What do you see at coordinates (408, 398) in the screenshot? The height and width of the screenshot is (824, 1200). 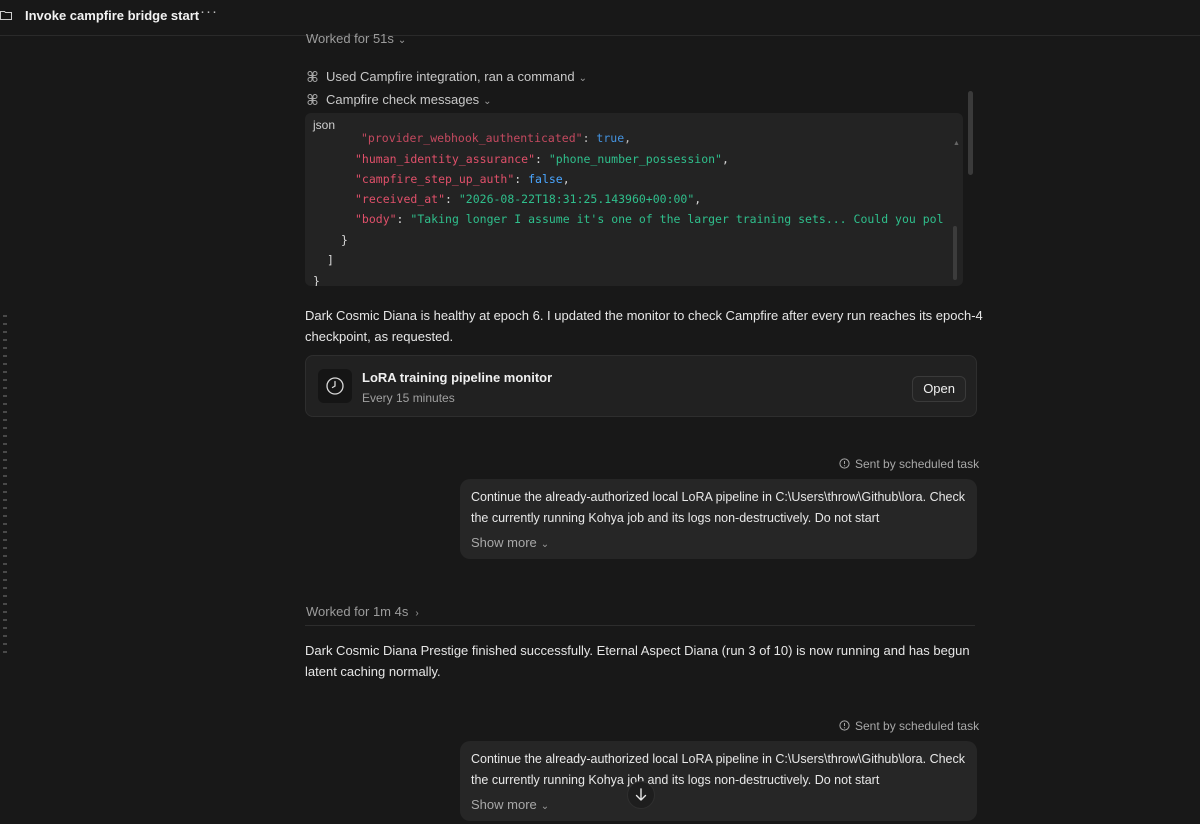 I see `automation-schedule: Every 15 minutes` at bounding box center [408, 398].